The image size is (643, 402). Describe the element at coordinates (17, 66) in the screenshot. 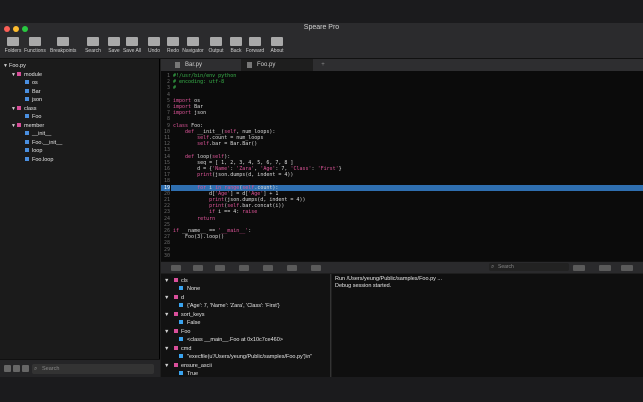

I see `tree-item-label: Foo.py` at that location.